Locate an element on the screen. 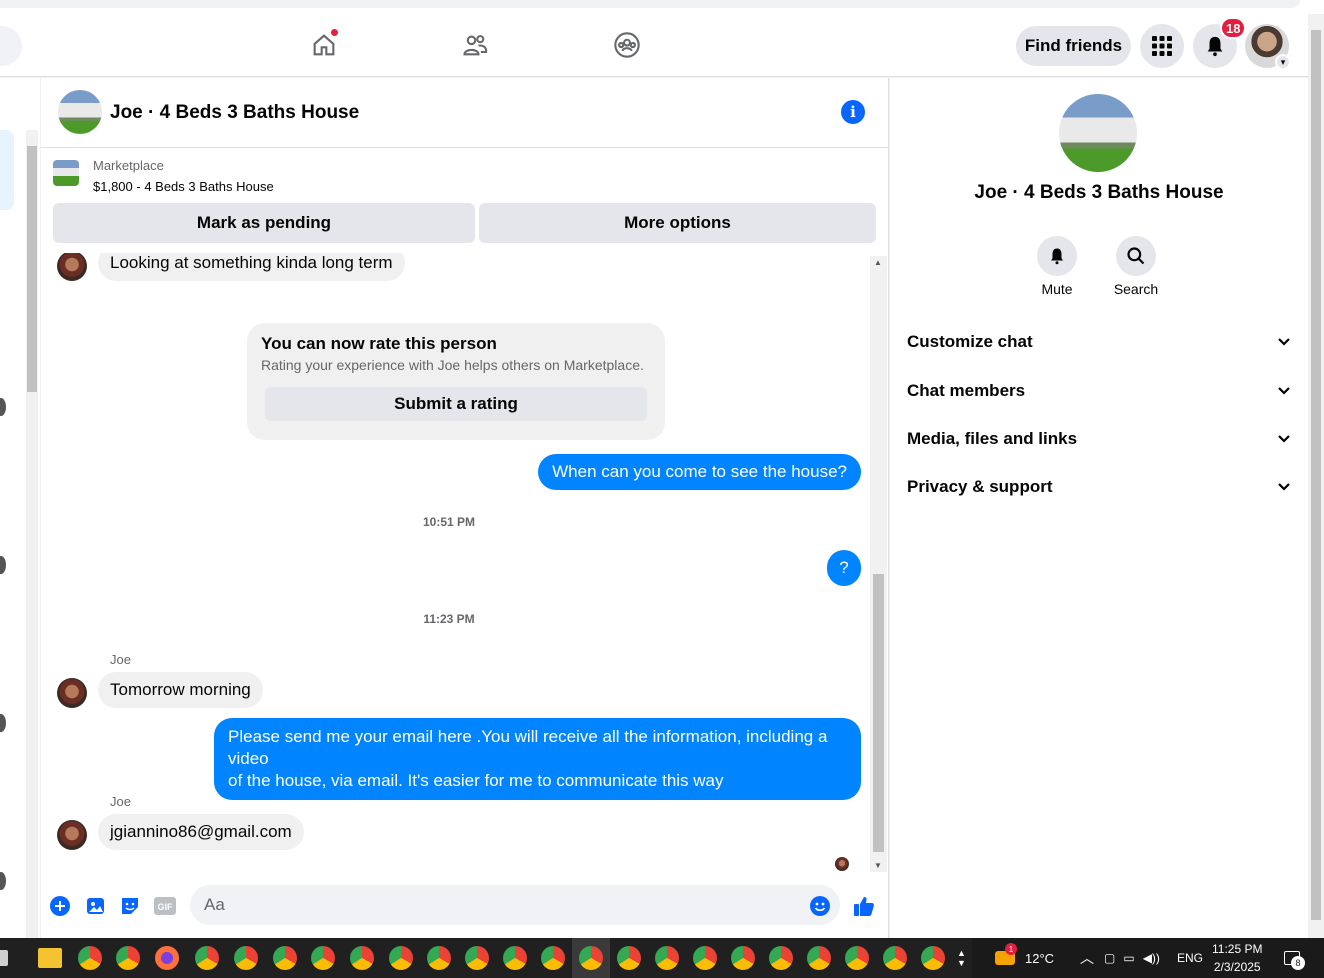  emoji-icon is located at coordinates (820, 906).